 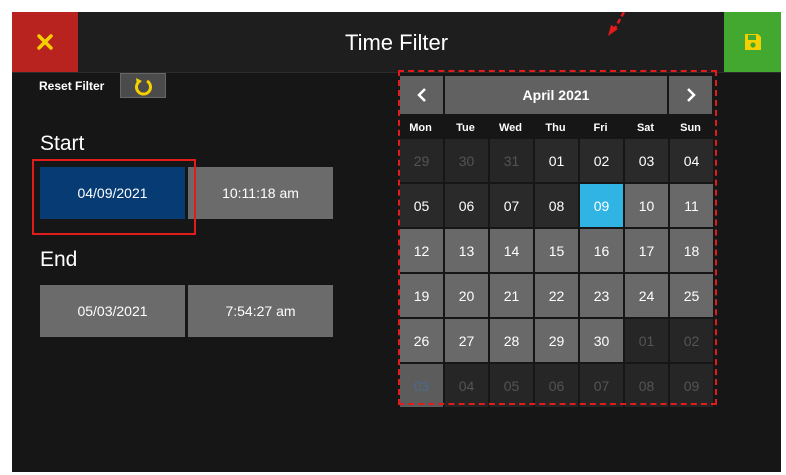 What do you see at coordinates (601, 295) in the screenshot?
I see `calendar-day: 23` at bounding box center [601, 295].